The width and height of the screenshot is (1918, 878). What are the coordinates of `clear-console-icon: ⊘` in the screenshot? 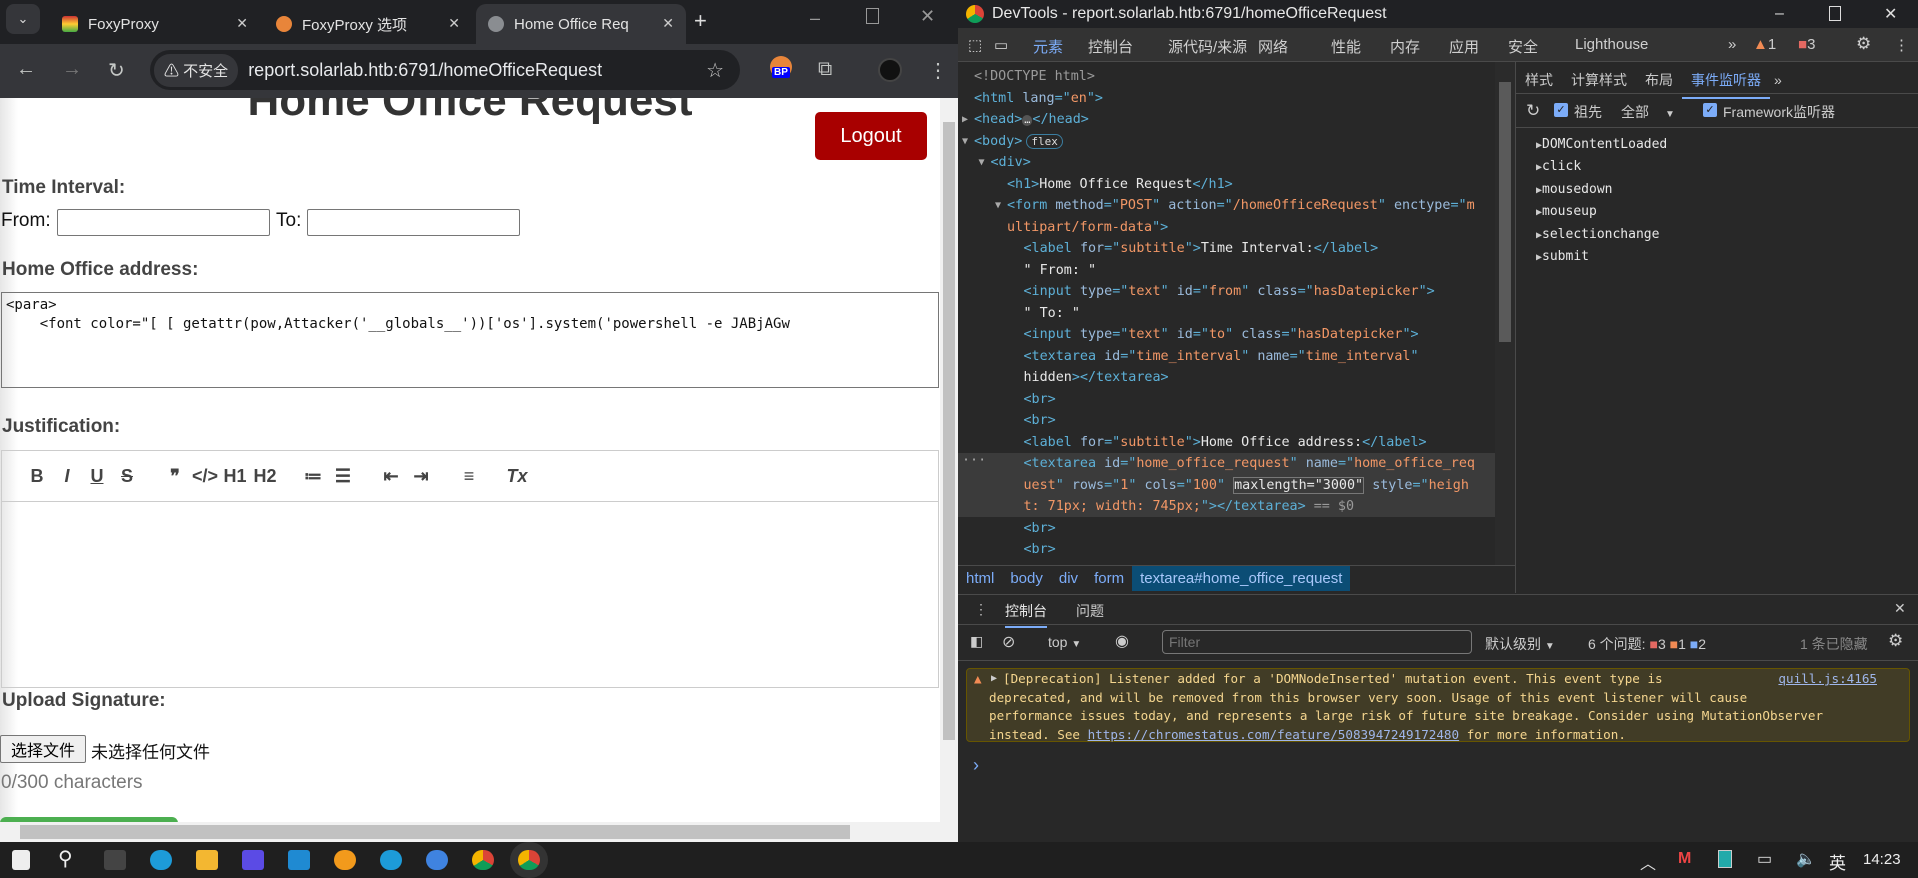 It's located at (1008, 642).